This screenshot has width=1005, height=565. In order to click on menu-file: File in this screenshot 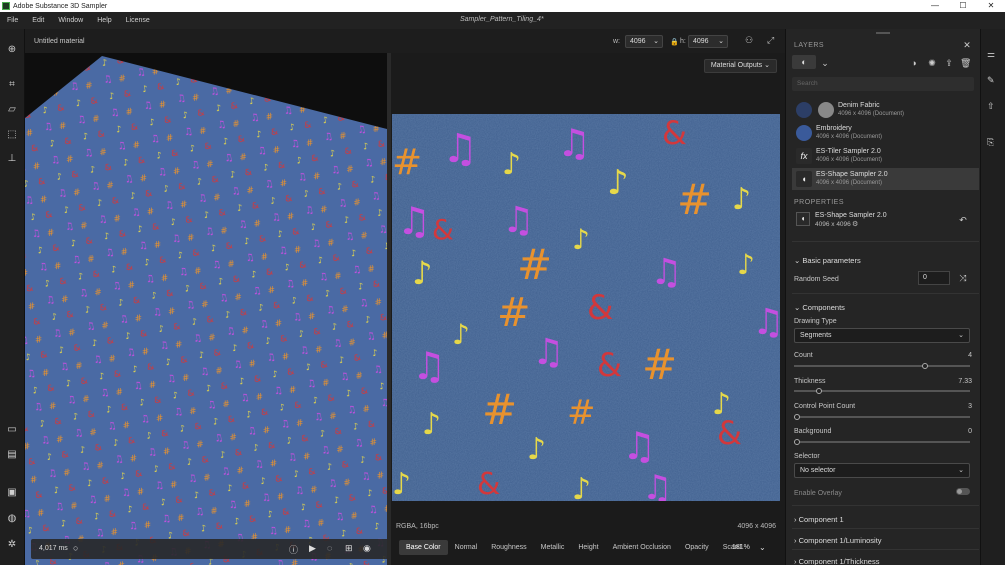, I will do `click(12, 20)`.